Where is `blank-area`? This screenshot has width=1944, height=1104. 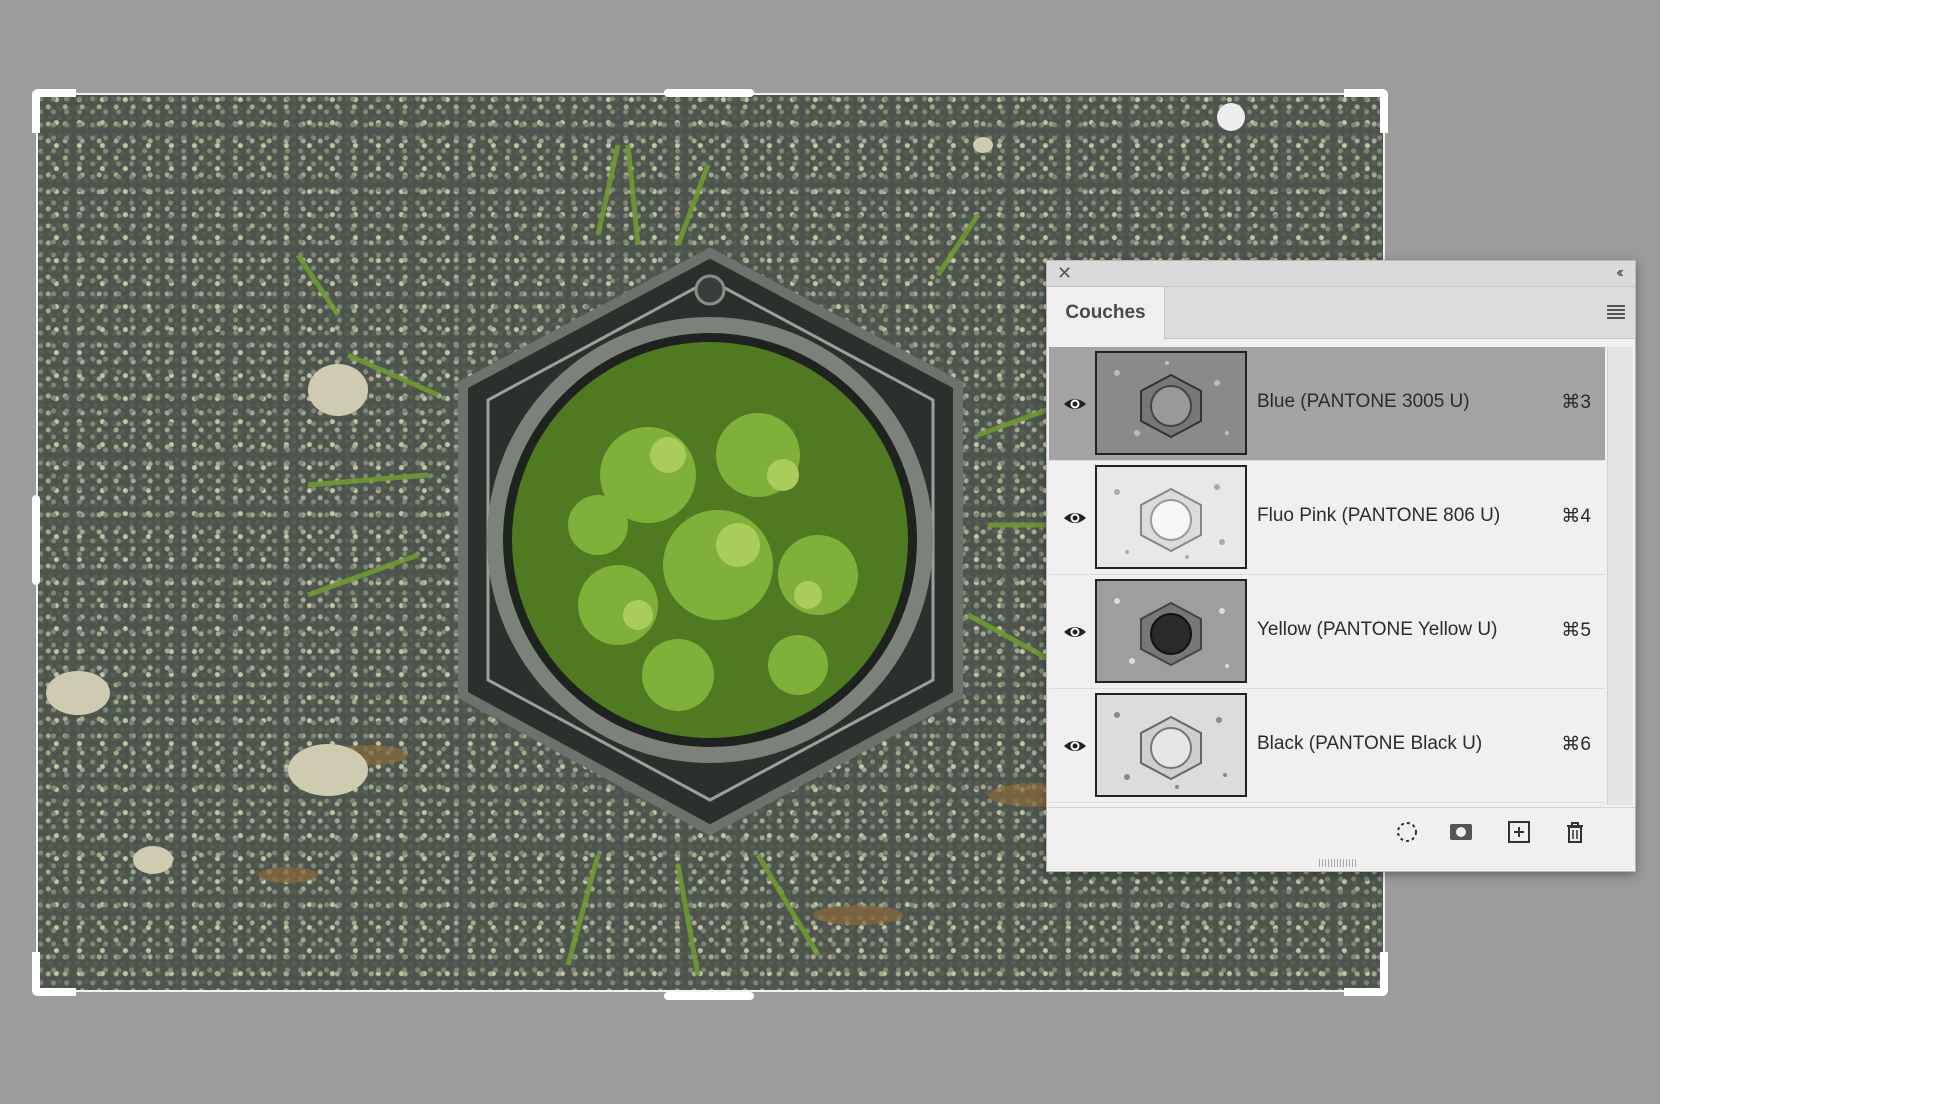 blank-area is located at coordinates (1802, 552).